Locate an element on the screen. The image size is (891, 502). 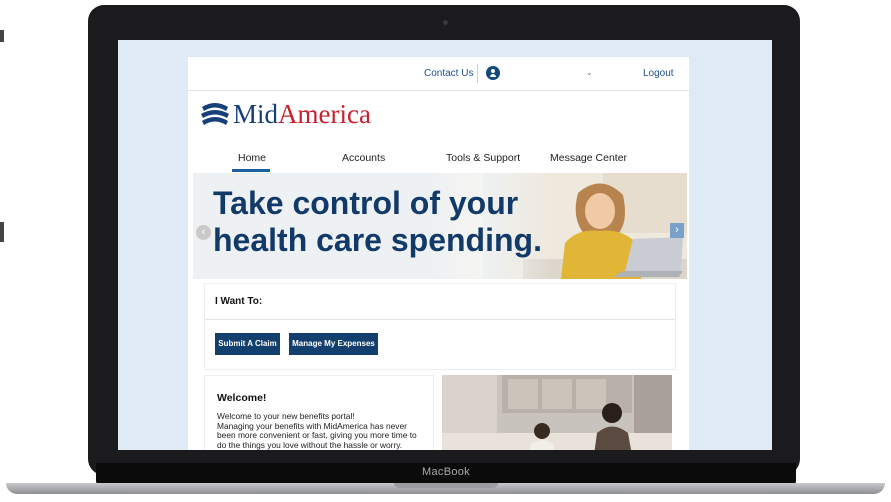
chevron-left-icon: ‹ is located at coordinates (203, 232).